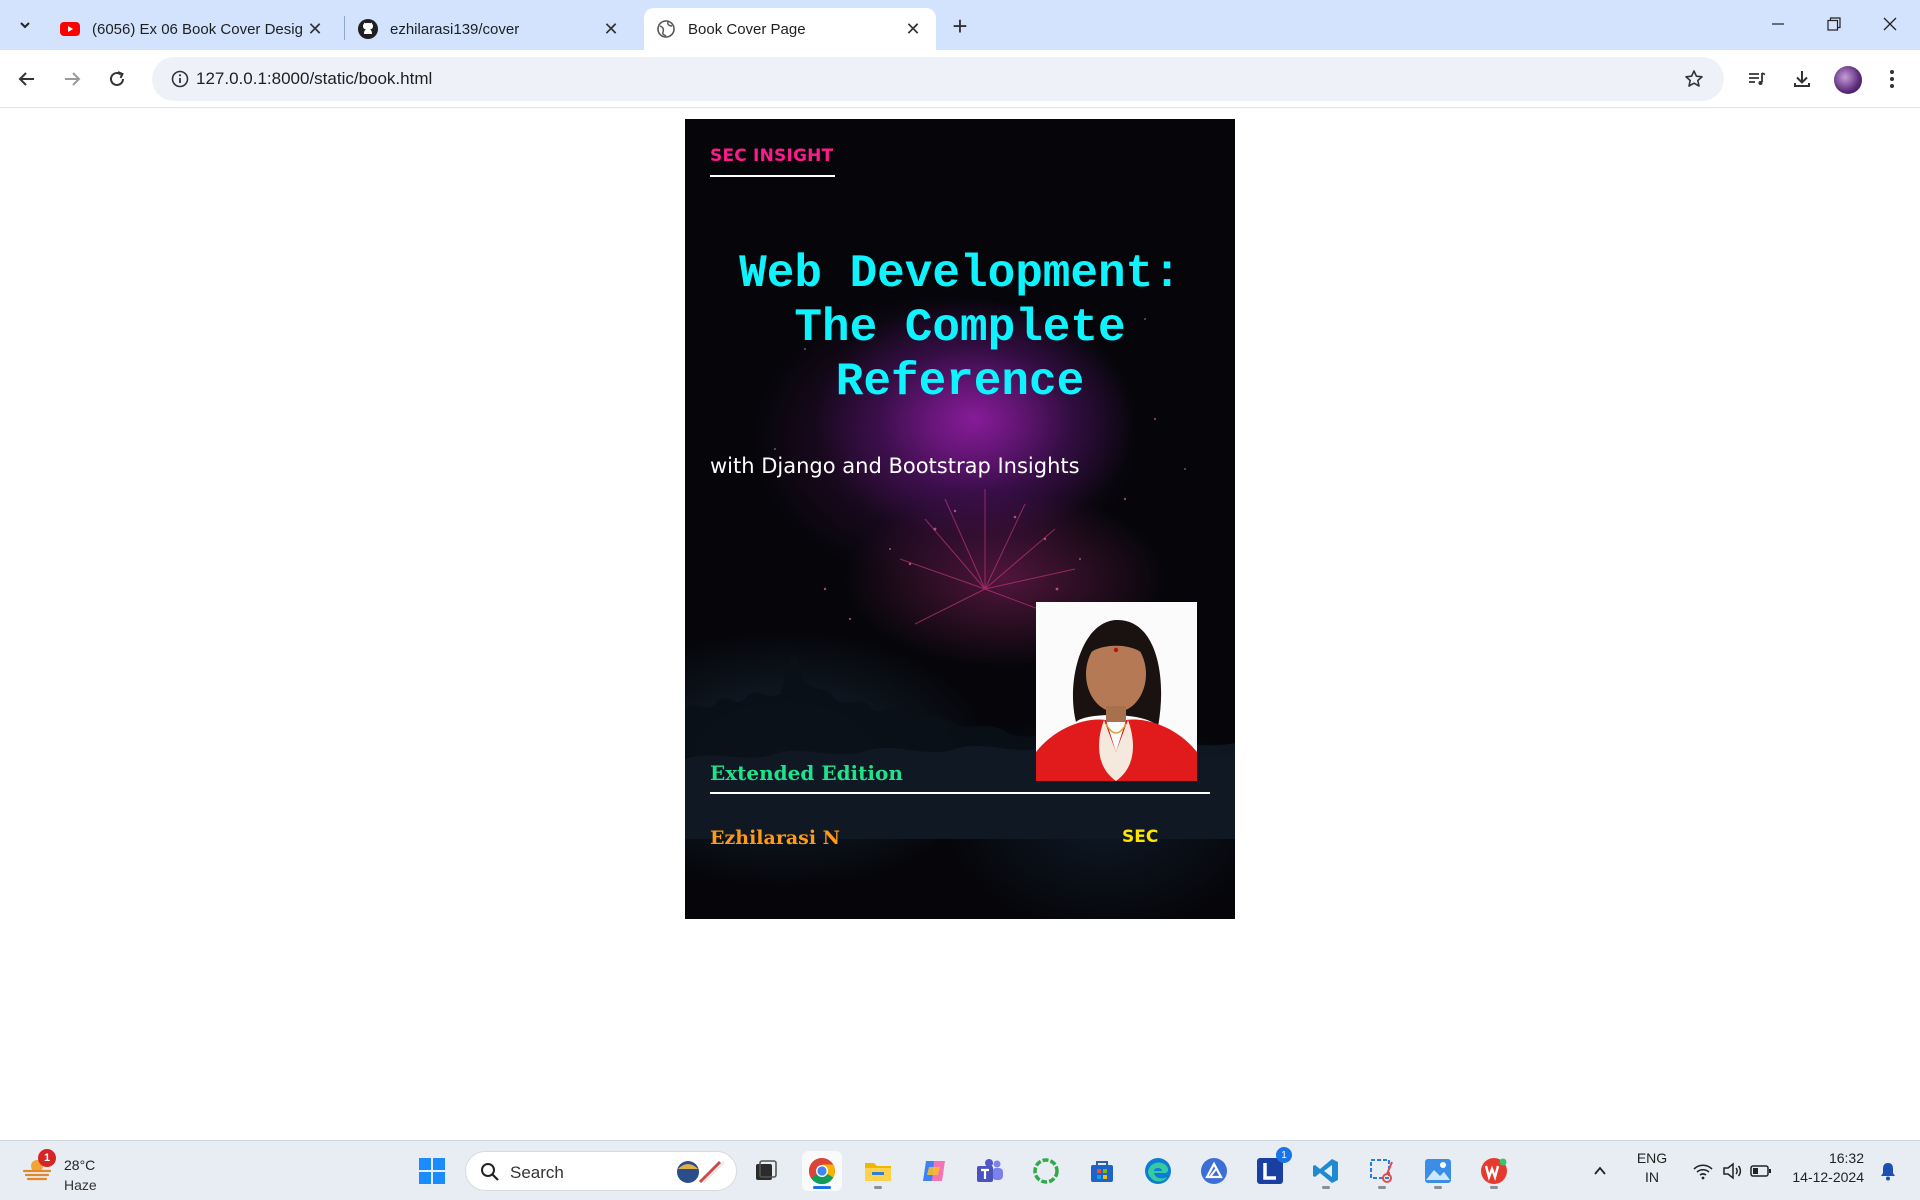 The image size is (1920, 1200). I want to click on photos-icon, so click(1438, 1171).